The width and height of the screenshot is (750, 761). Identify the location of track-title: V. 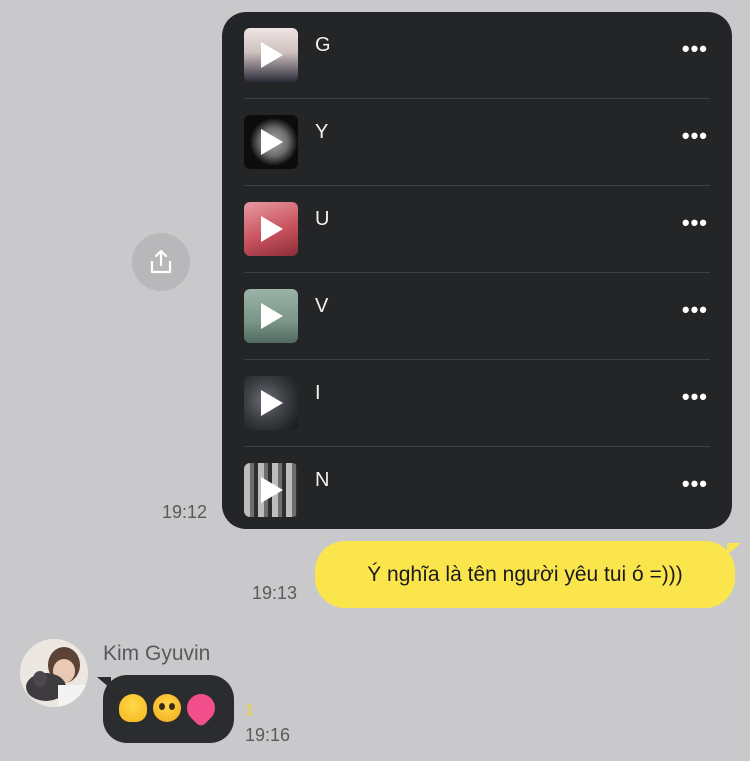
(322, 306).